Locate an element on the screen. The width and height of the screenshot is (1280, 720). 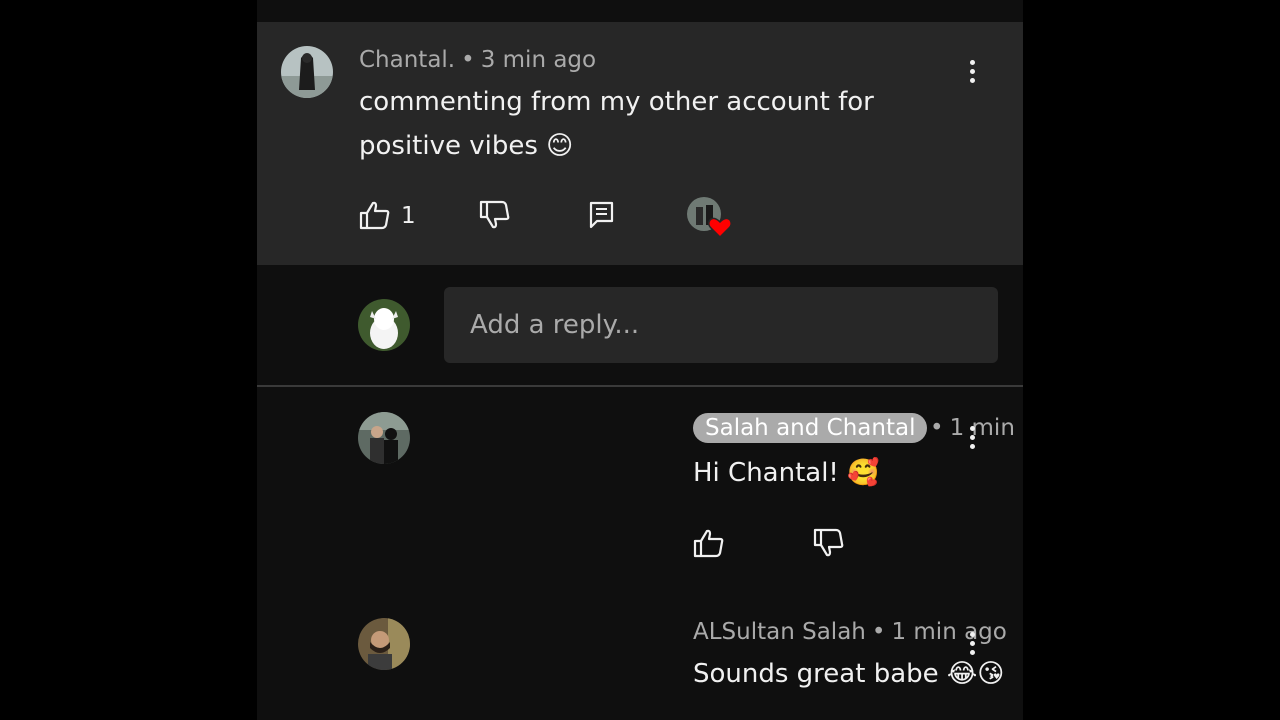
reply-text-fragment: Sounds great babe is located at coordinates (816, 674).